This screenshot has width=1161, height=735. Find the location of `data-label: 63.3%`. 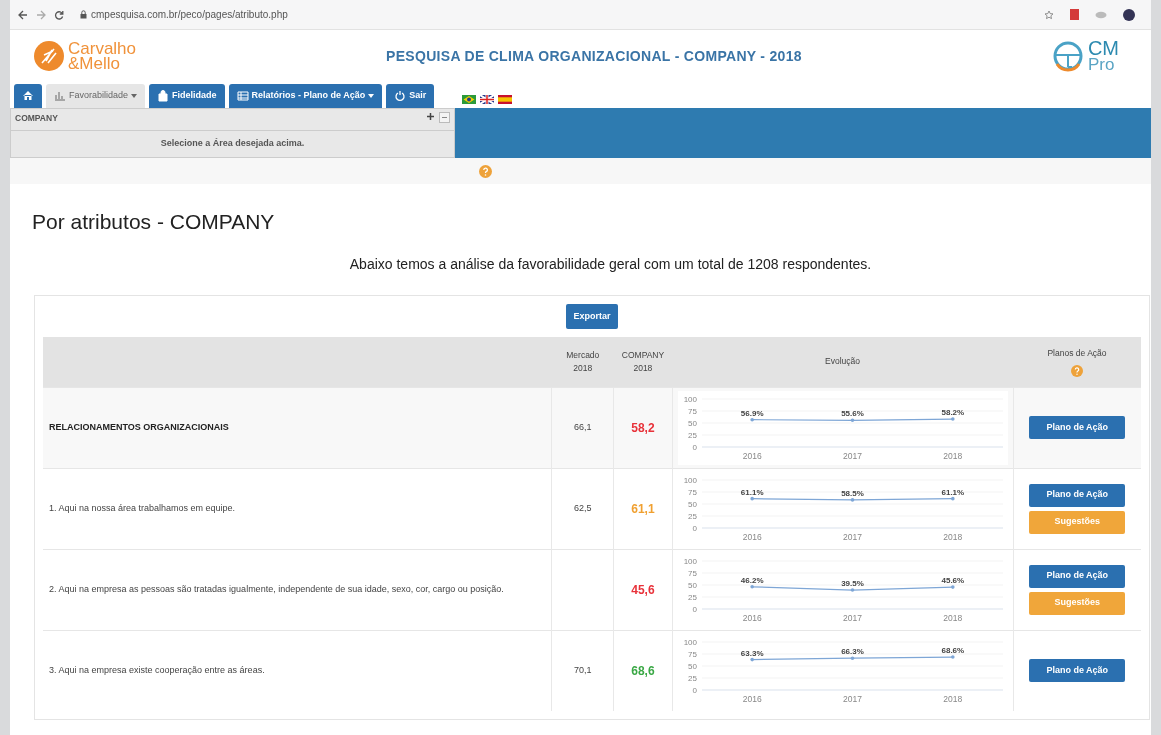

data-label: 63.3% is located at coordinates (751, 653).